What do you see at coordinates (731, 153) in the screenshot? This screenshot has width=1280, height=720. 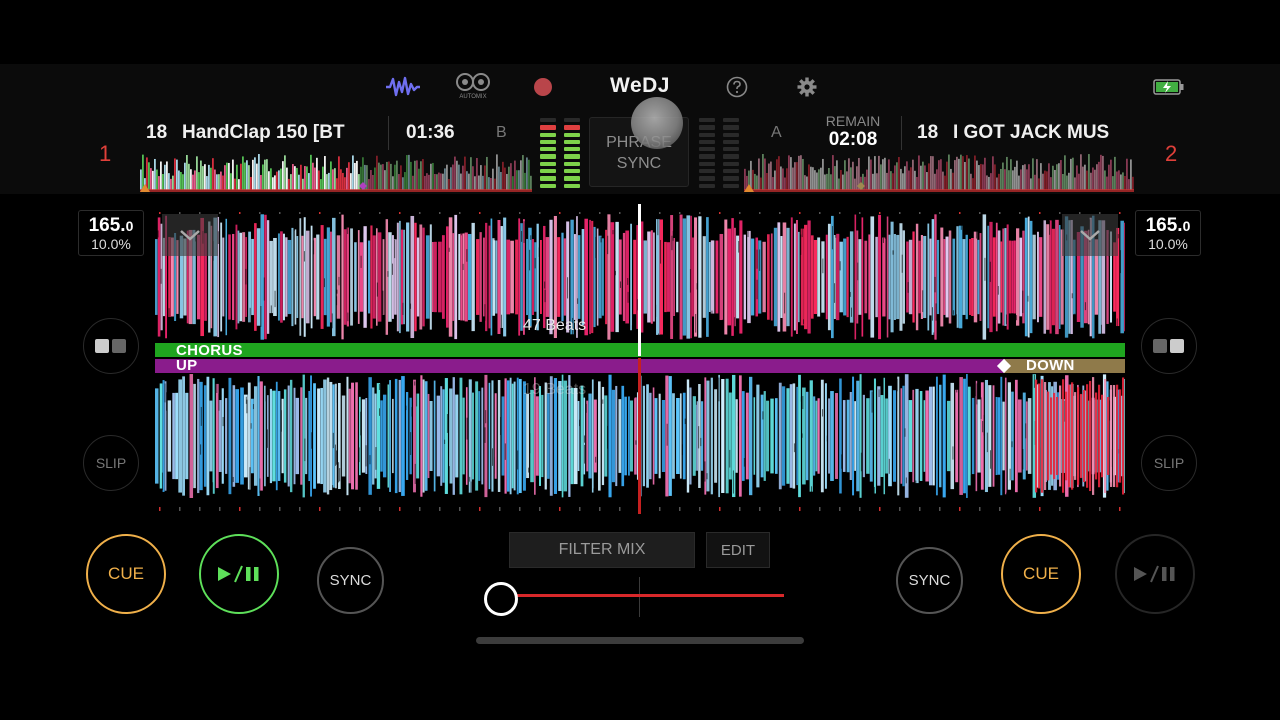 I see `deck2-level-meter-right` at bounding box center [731, 153].